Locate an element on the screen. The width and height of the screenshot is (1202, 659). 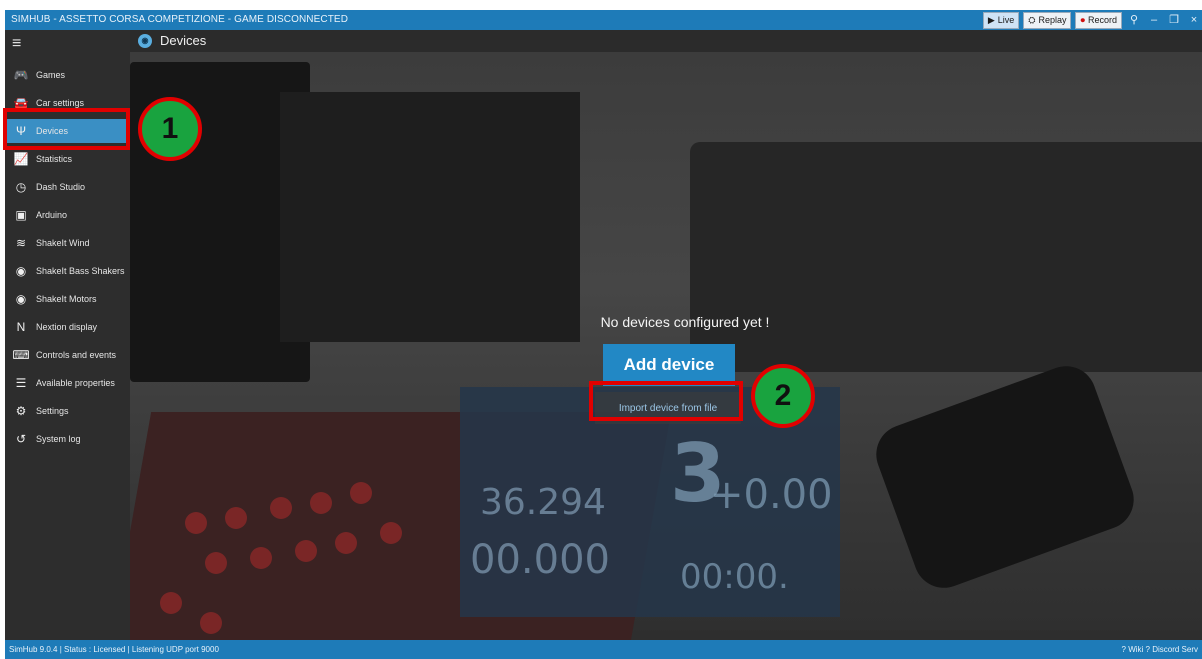
background-readout: 00:00. is located at coordinates (734, 577).